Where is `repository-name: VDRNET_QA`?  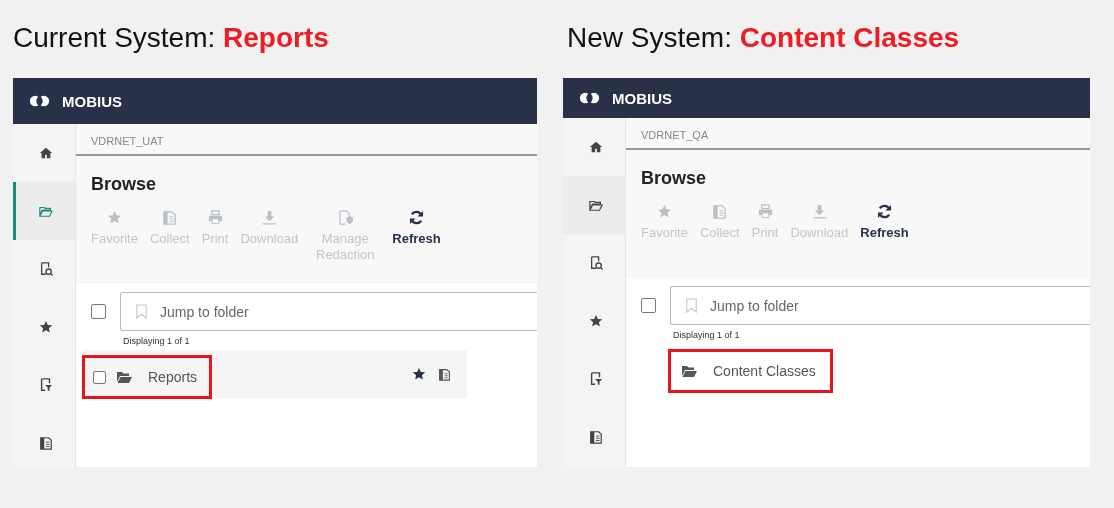
repository-name: VDRNET_QA is located at coordinates (858, 134).